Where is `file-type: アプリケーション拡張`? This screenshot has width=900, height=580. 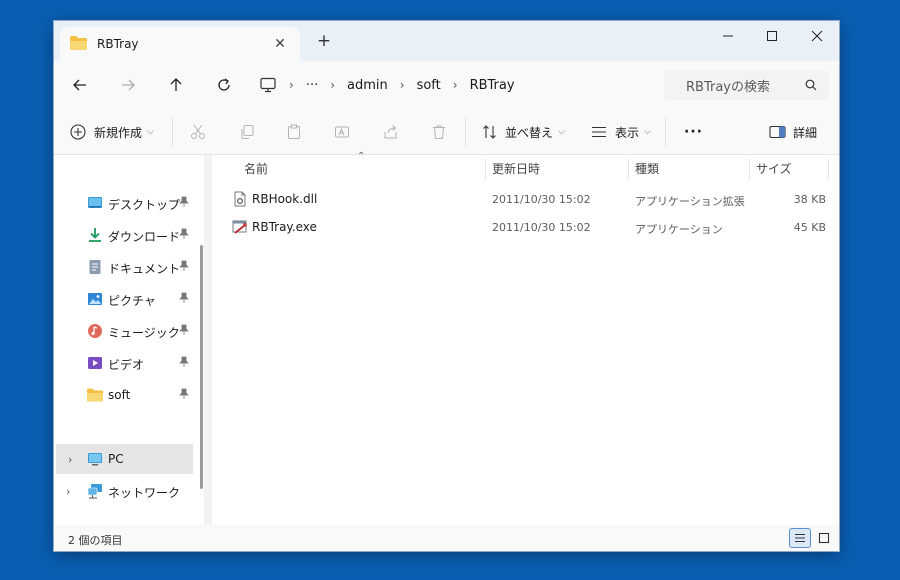 file-type: アプリケーション拡張 is located at coordinates (690, 201).